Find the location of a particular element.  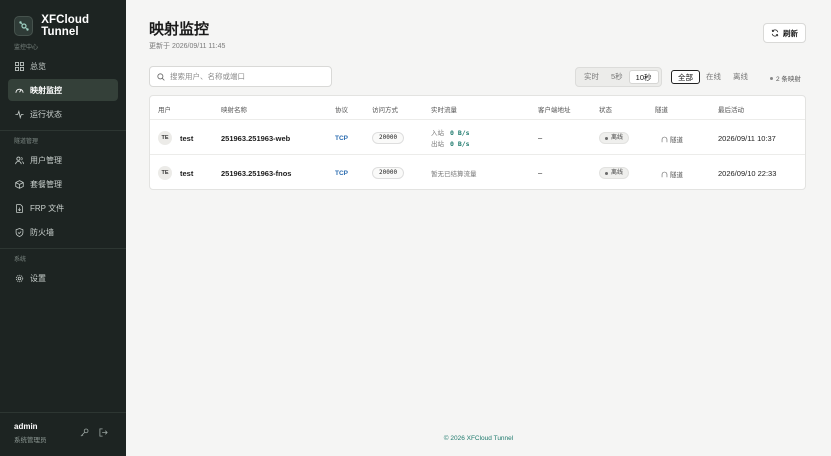

column-header-status: 状态 is located at coordinates (605, 110).